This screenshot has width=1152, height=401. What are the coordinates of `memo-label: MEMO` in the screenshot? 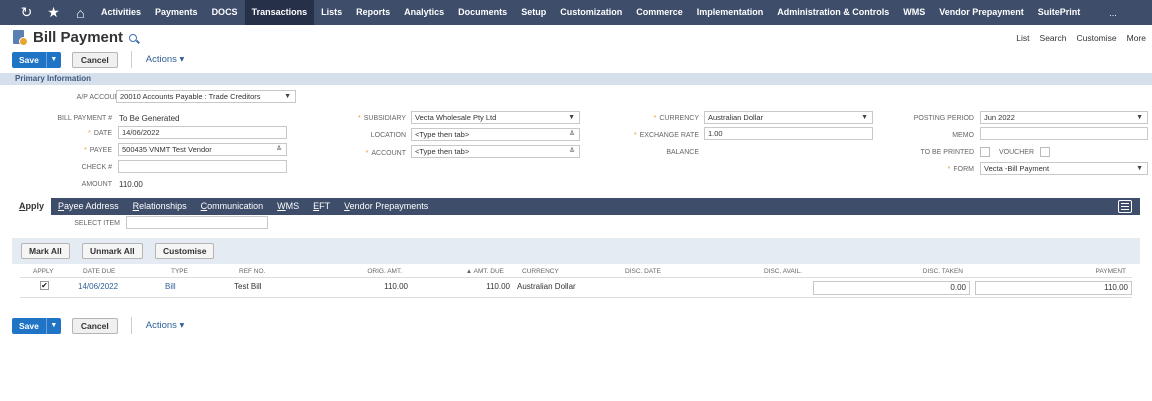 It's located at (963, 135).